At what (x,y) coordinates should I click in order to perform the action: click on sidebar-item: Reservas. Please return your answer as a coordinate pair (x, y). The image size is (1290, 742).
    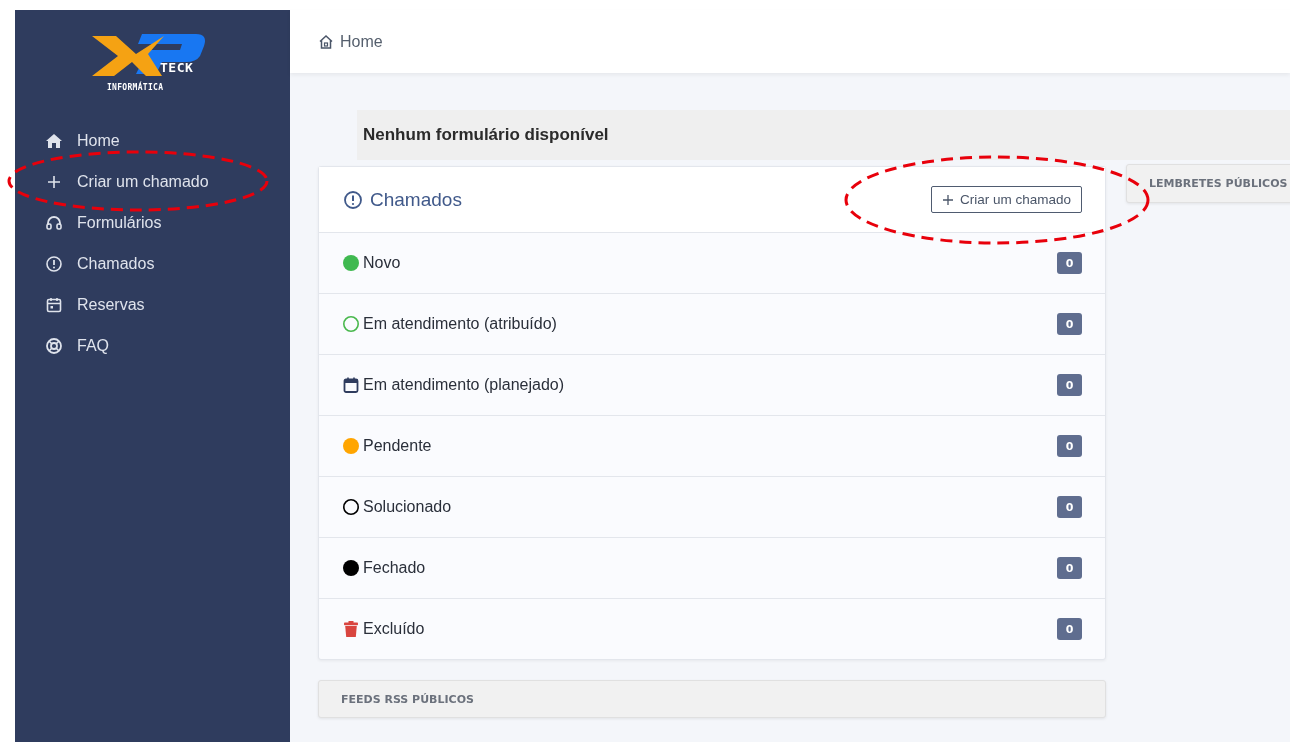
    Looking at the image, I should click on (152, 304).